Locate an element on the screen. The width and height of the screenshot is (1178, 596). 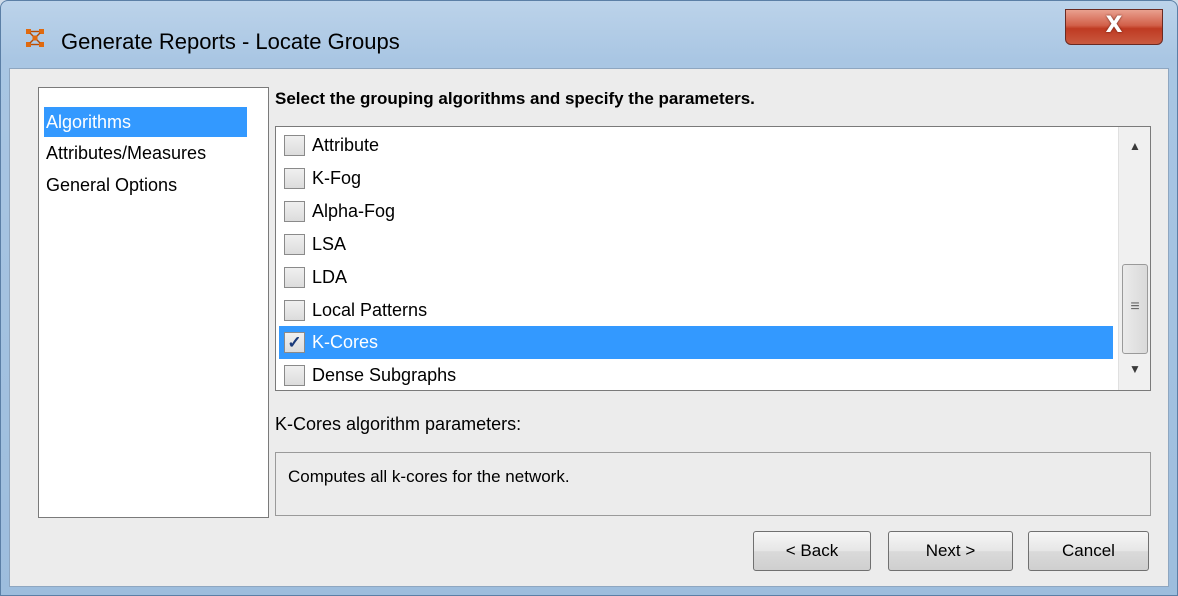
scroll-thumb: ≡ is located at coordinates (1135, 309).